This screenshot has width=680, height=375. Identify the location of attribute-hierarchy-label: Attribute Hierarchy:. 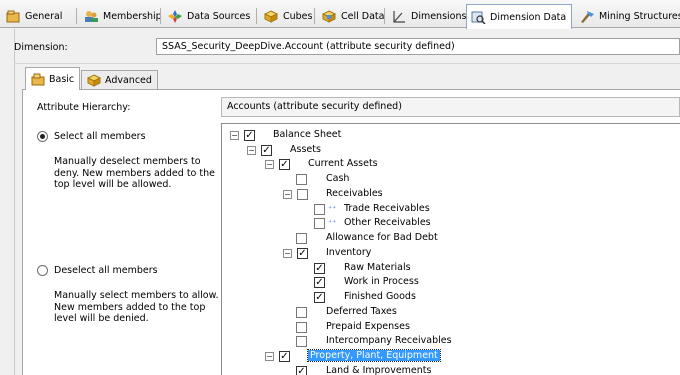
(84, 107).